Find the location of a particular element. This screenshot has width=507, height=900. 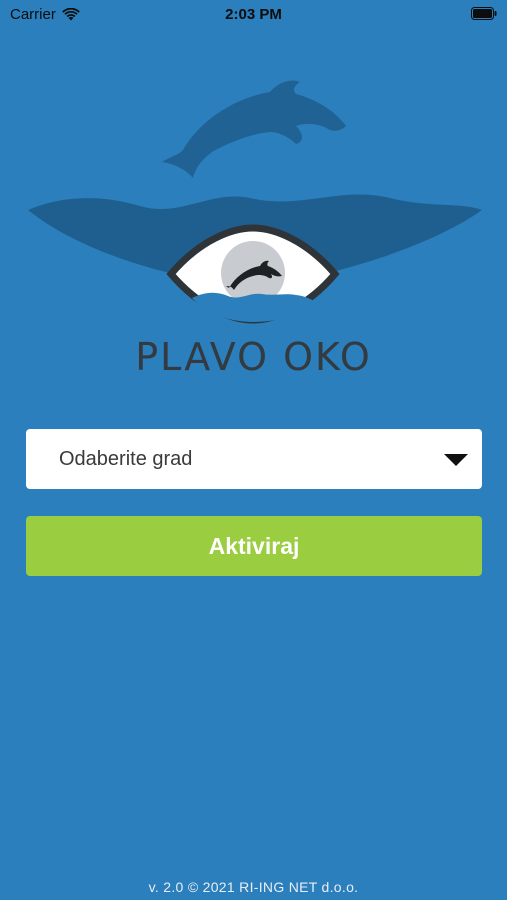

status-time: 2:03 PM is located at coordinates (253, 14).